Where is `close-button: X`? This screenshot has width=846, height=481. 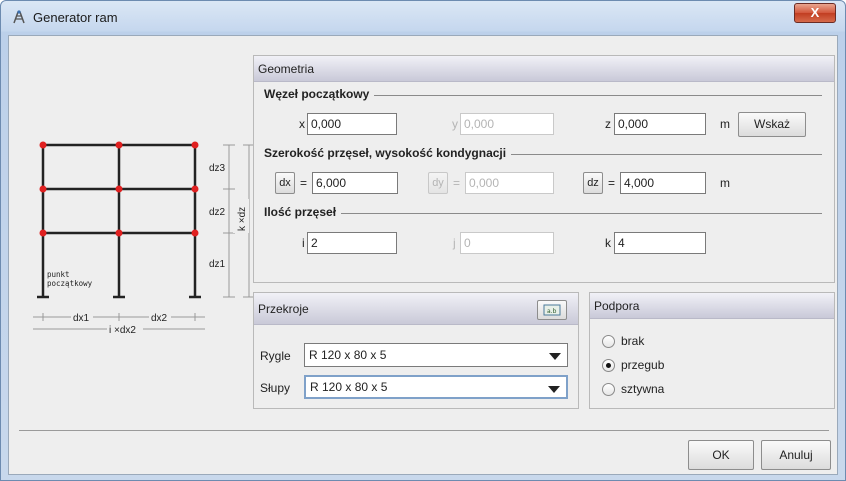 close-button: X is located at coordinates (815, 13).